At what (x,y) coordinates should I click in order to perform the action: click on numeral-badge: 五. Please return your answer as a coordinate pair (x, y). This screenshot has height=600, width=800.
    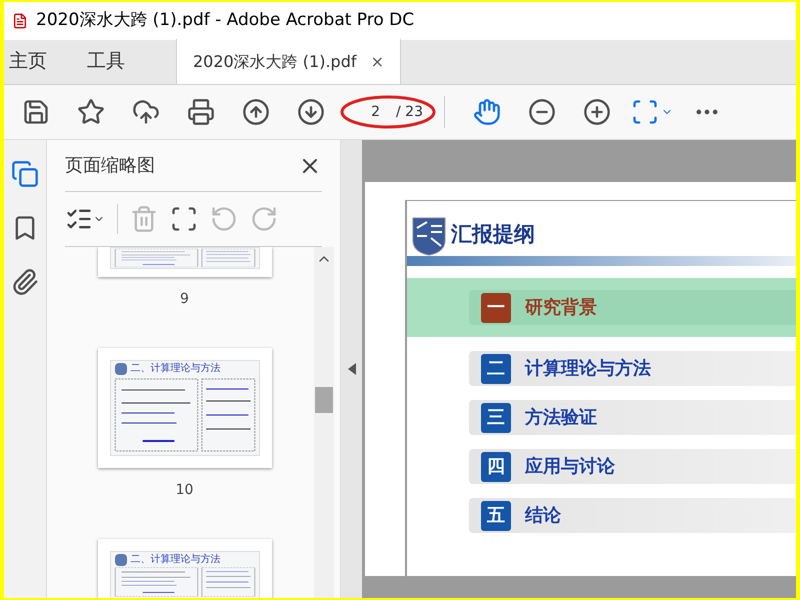
    Looking at the image, I should click on (496, 515).